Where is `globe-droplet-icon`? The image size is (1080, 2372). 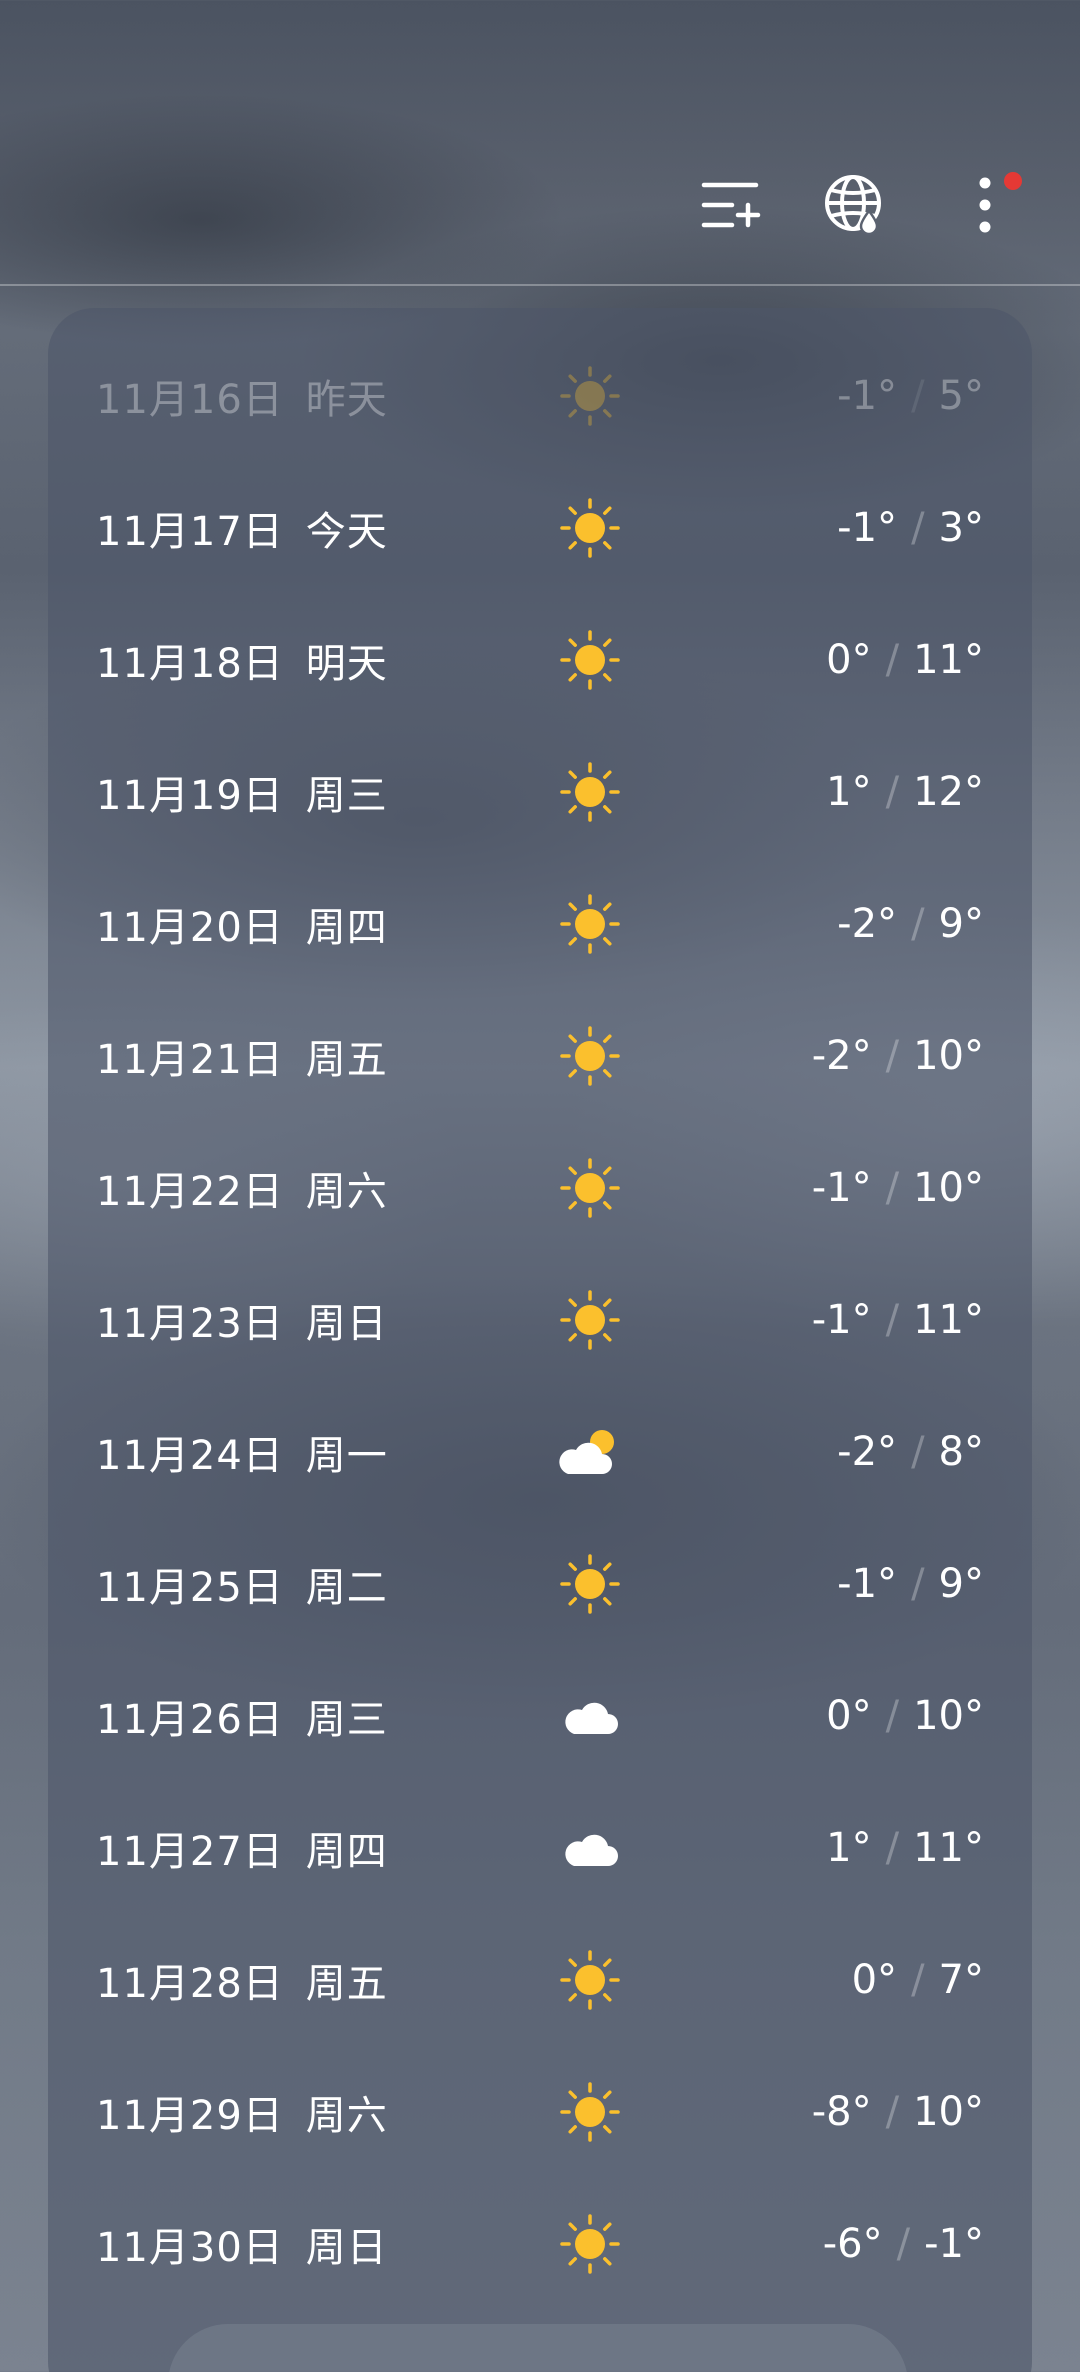
globe-droplet-icon is located at coordinates (853, 205).